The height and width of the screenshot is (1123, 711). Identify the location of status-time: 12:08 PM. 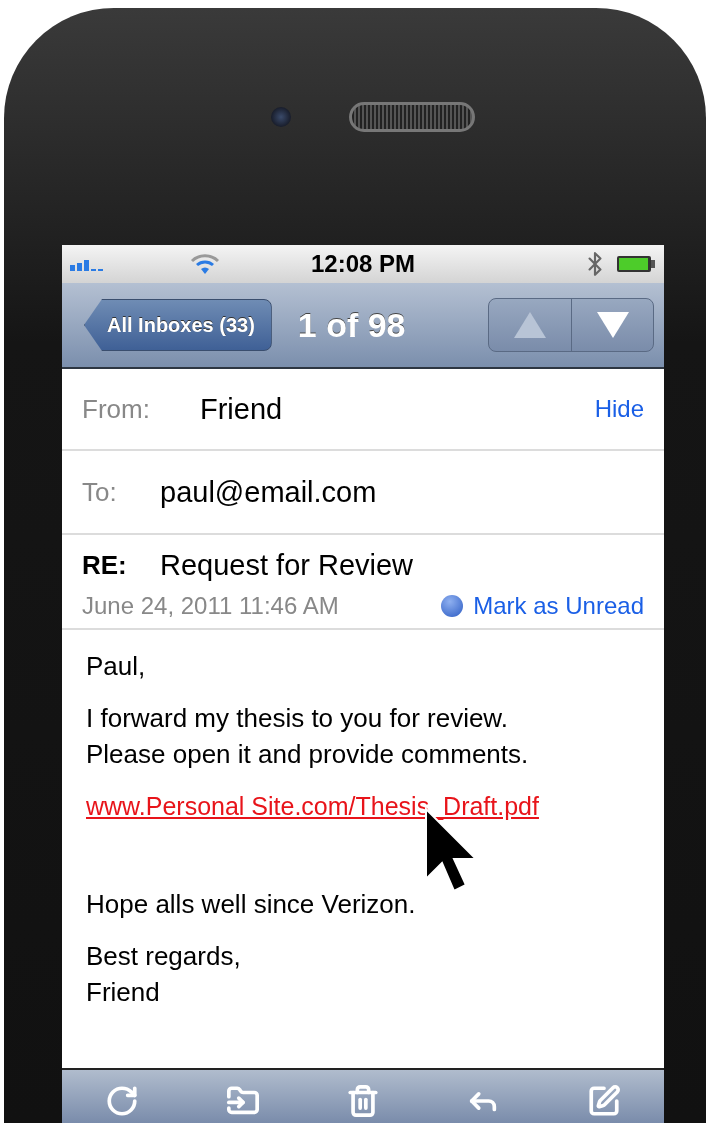
(363, 264).